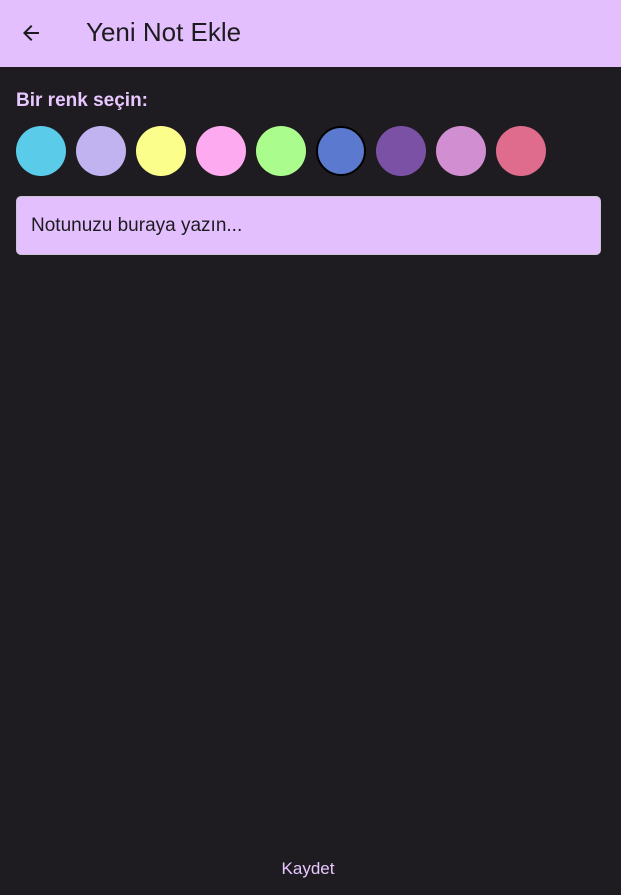 The image size is (621, 895). I want to click on page-title: Yeni Not Ekle, so click(164, 32).